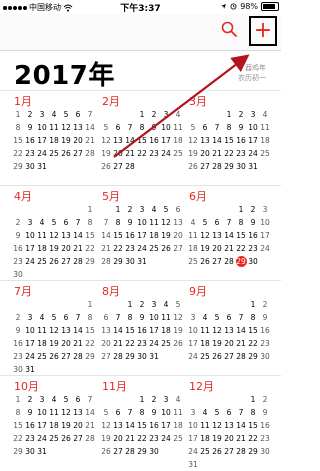  Describe the element at coordinates (241, 261) in the screenshot. I see `today-cell: 29` at that location.